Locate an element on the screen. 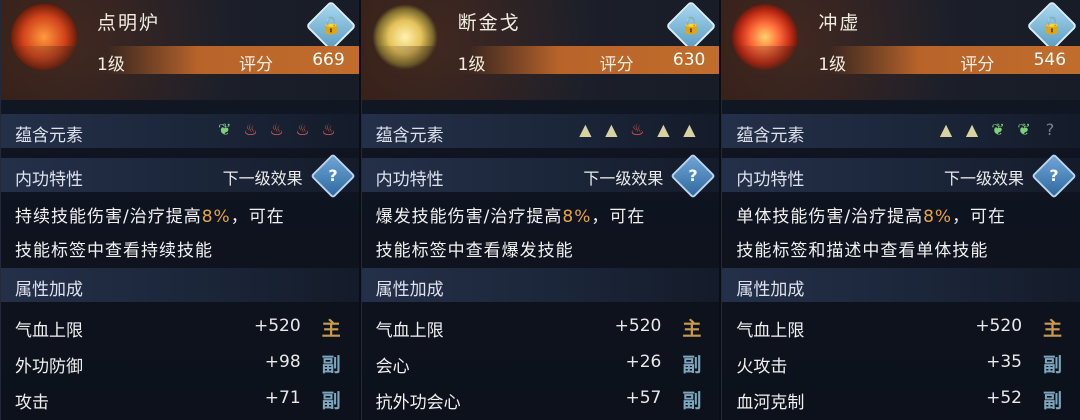 The width and height of the screenshot is (1080, 420). card-title: 点明炉 is located at coordinates (129, 23).